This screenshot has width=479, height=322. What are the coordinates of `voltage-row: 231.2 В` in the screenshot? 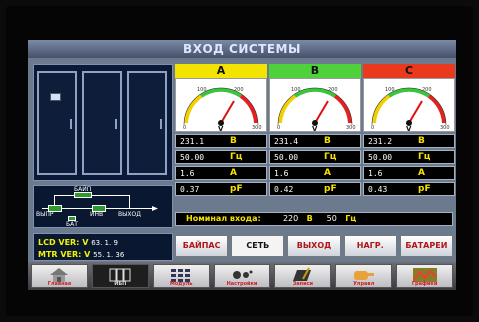 It's located at (409, 141).